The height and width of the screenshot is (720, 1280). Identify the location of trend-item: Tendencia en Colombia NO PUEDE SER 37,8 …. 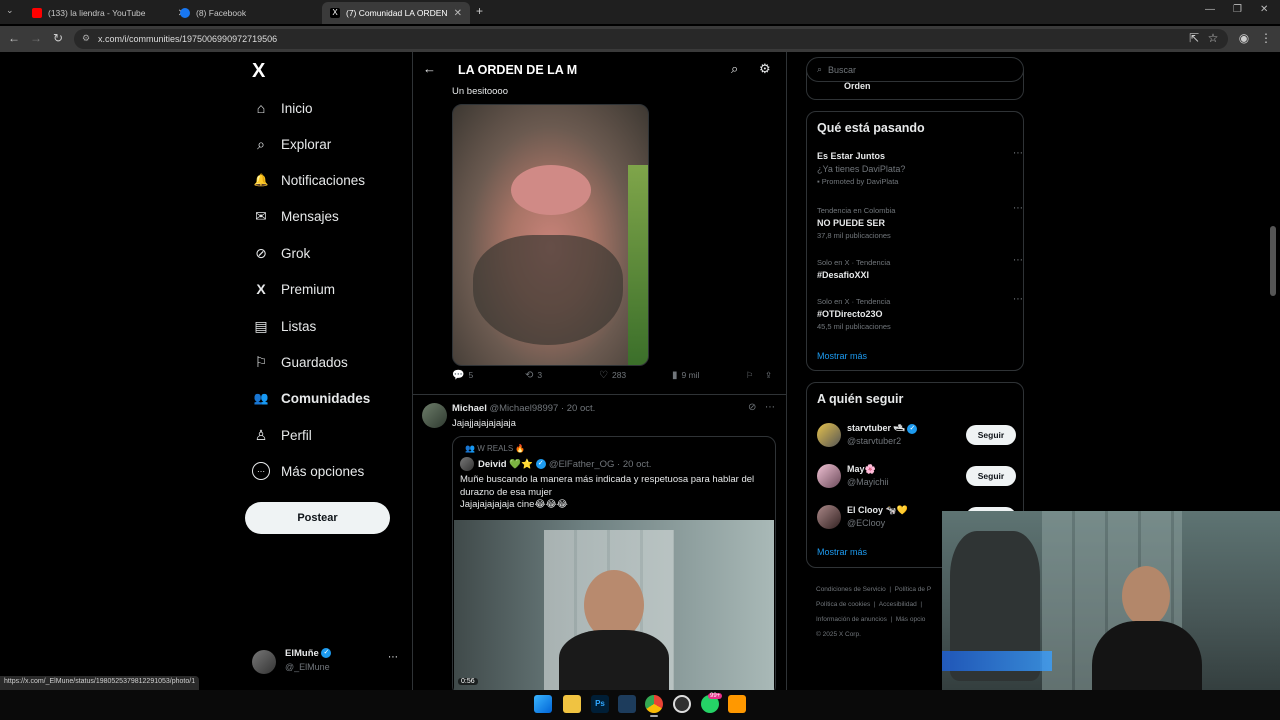
(920, 221).